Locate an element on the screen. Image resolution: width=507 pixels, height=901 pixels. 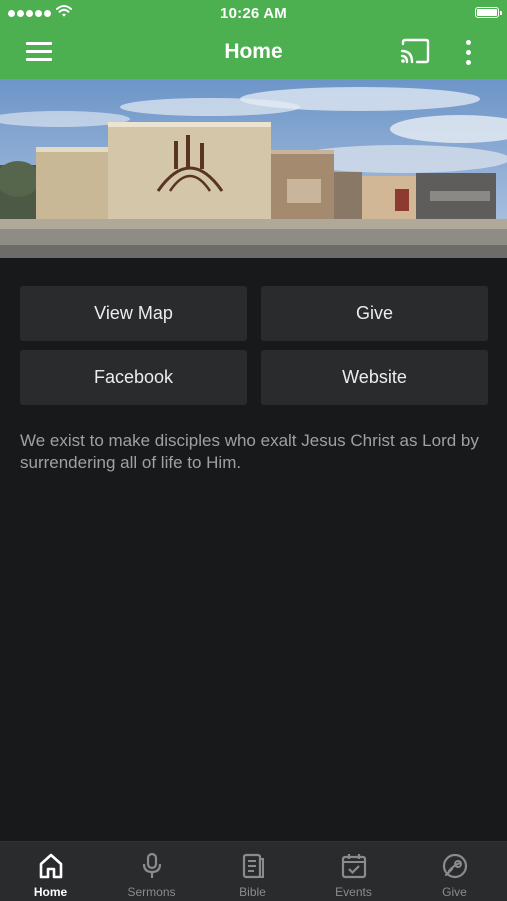
give-button: Give is located at coordinates (374, 313).